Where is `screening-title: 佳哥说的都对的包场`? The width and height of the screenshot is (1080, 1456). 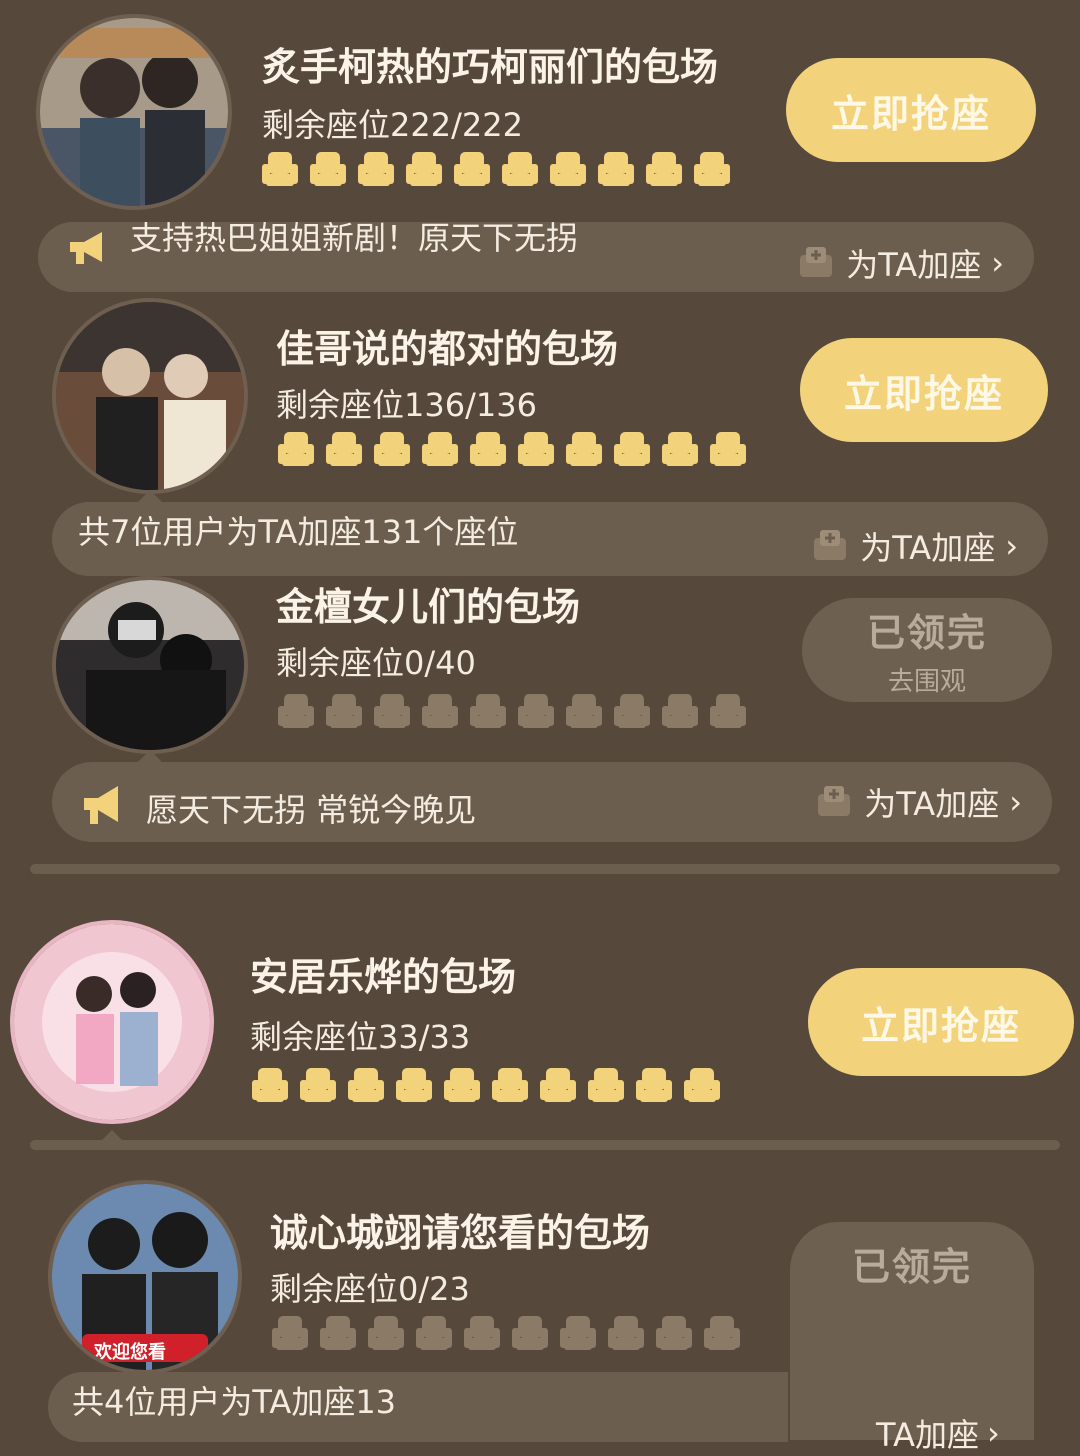
screening-title: 佳哥说的都对的包场 is located at coordinates (447, 349).